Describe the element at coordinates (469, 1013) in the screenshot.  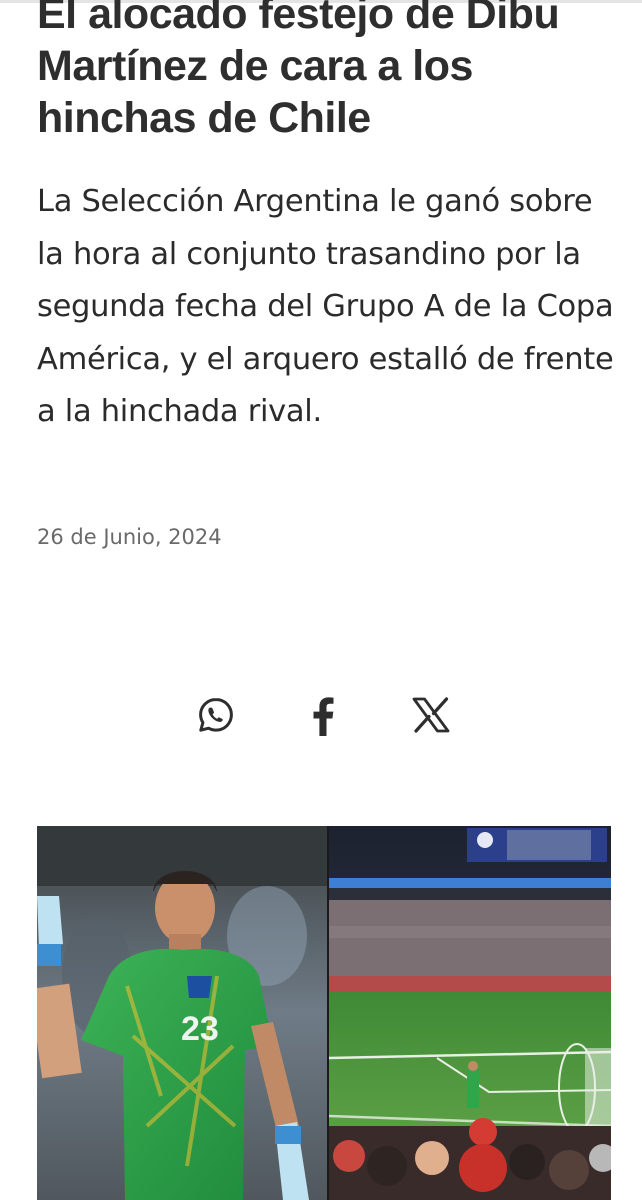
I see `stadium-photo` at that location.